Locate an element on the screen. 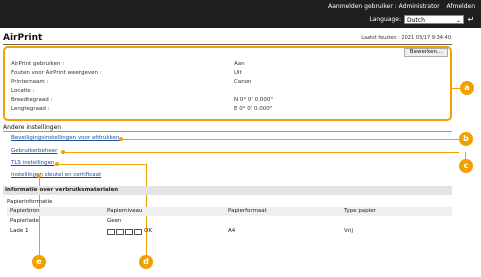 The image size is (481, 277). column-header: Papierniveau is located at coordinates (125, 211).